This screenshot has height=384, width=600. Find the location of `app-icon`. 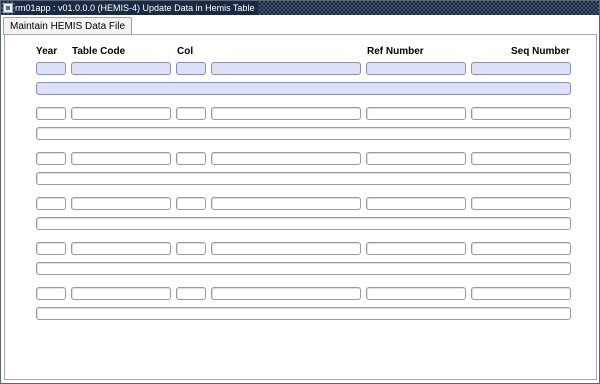

app-icon is located at coordinates (8, 8).